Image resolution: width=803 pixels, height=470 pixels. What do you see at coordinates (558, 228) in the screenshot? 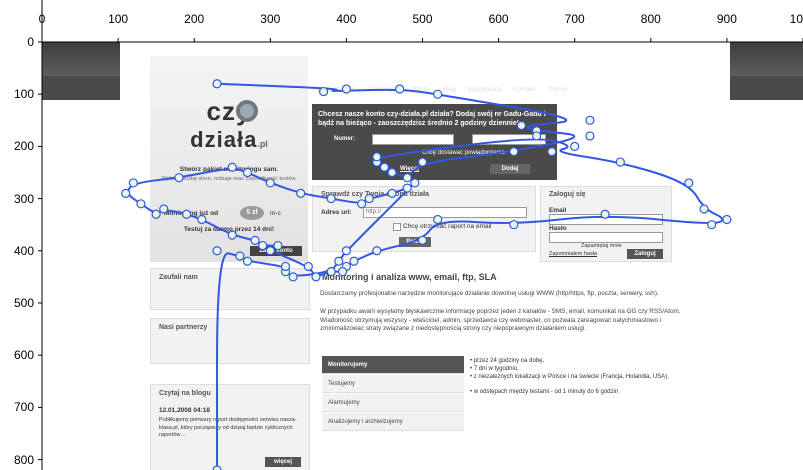
I see `password-label: Hasło` at bounding box center [558, 228].